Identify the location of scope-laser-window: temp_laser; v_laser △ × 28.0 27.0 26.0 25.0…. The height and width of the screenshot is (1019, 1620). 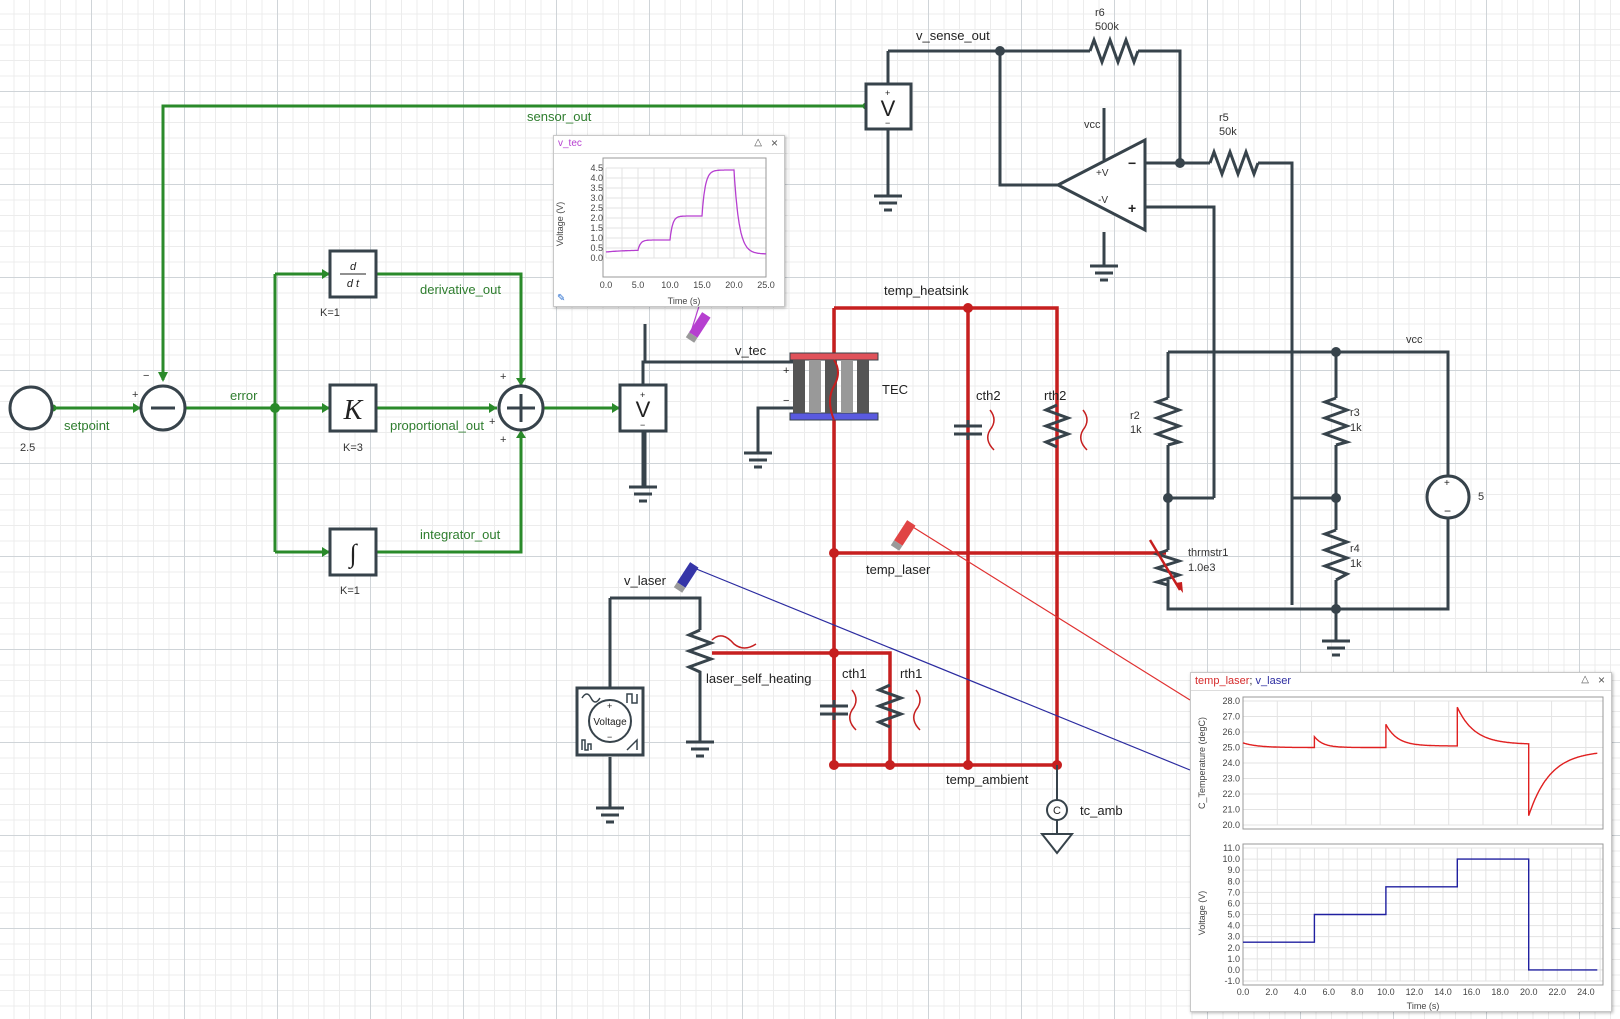
(1401, 842).